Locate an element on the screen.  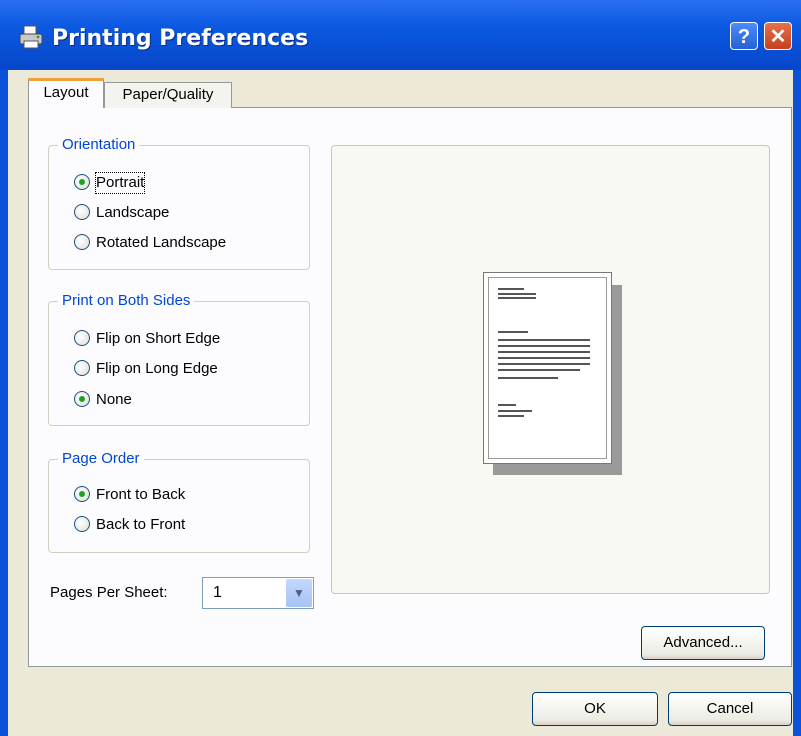
tab-layout: Layout is located at coordinates (66, 93).